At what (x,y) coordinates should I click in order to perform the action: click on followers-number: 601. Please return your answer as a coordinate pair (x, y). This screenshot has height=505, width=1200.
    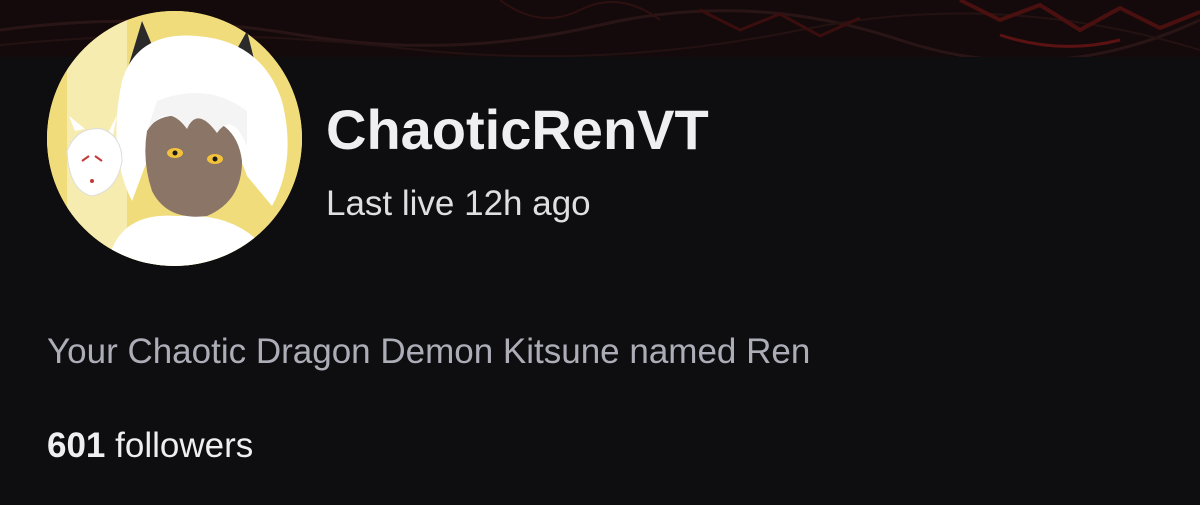
    Looking at the image, I should click on (76, 445).